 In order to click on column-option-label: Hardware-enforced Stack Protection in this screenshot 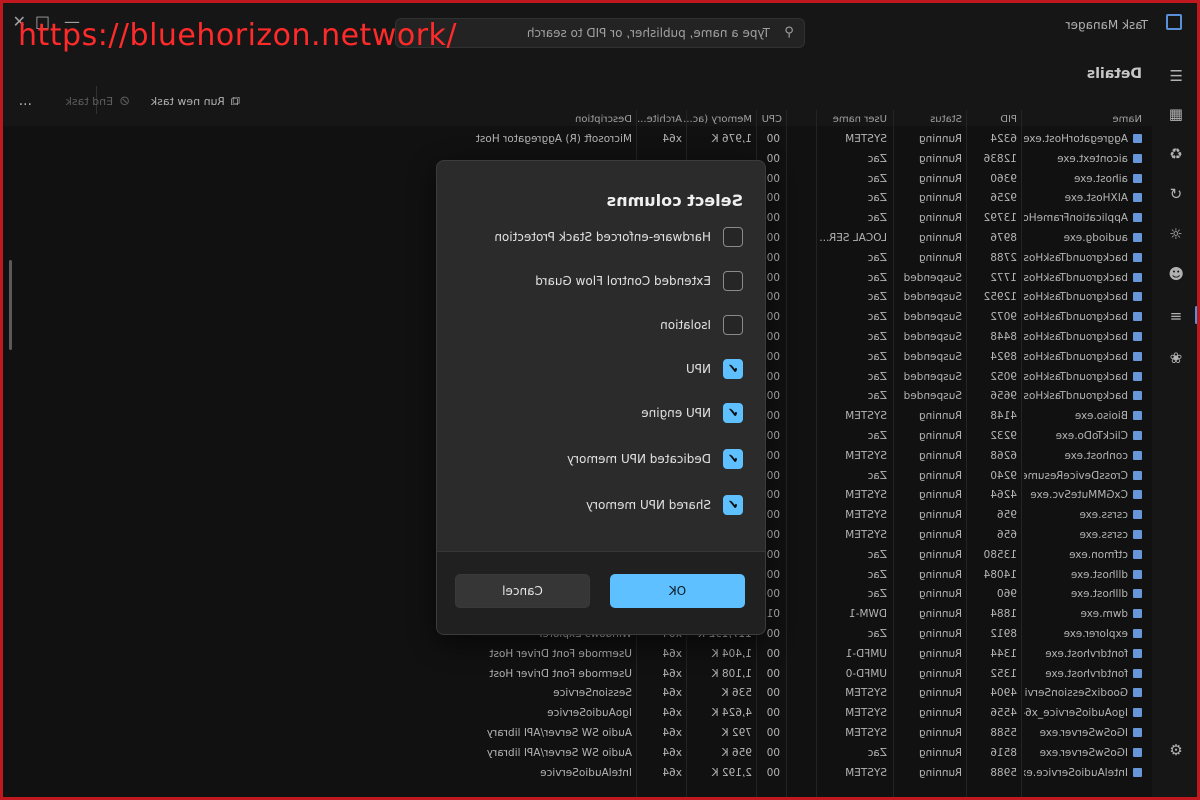, I will do `click(602, 237)`.